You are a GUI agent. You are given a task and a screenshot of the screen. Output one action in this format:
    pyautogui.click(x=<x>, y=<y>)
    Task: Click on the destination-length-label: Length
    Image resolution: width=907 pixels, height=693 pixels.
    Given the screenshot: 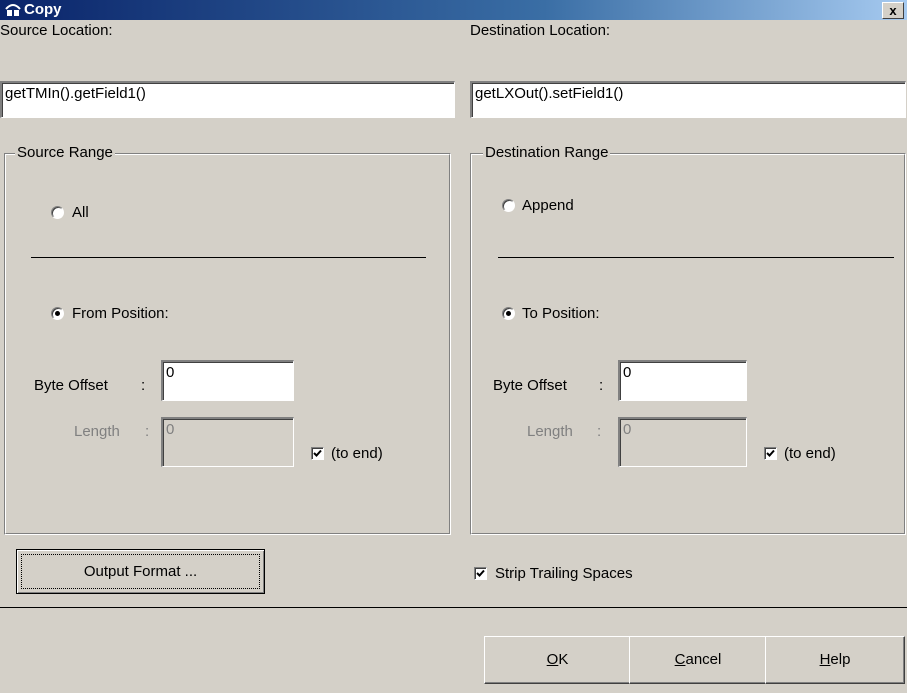 What is the action you would take?
    pyautogui.click(x=550, y=431)
    